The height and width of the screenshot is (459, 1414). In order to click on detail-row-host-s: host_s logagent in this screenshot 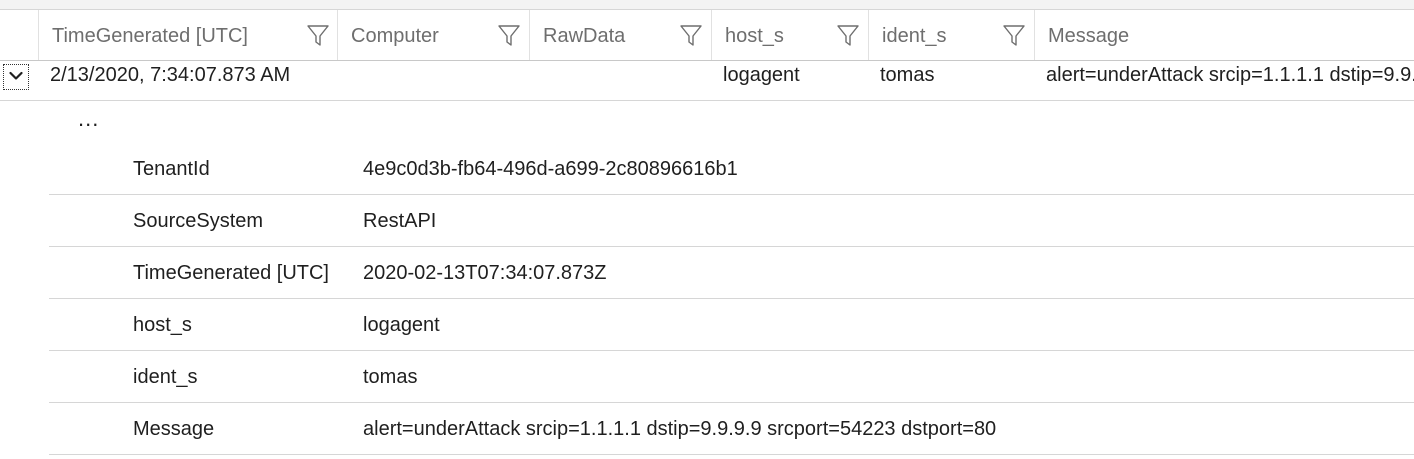, I will do `click(731, 325)`.